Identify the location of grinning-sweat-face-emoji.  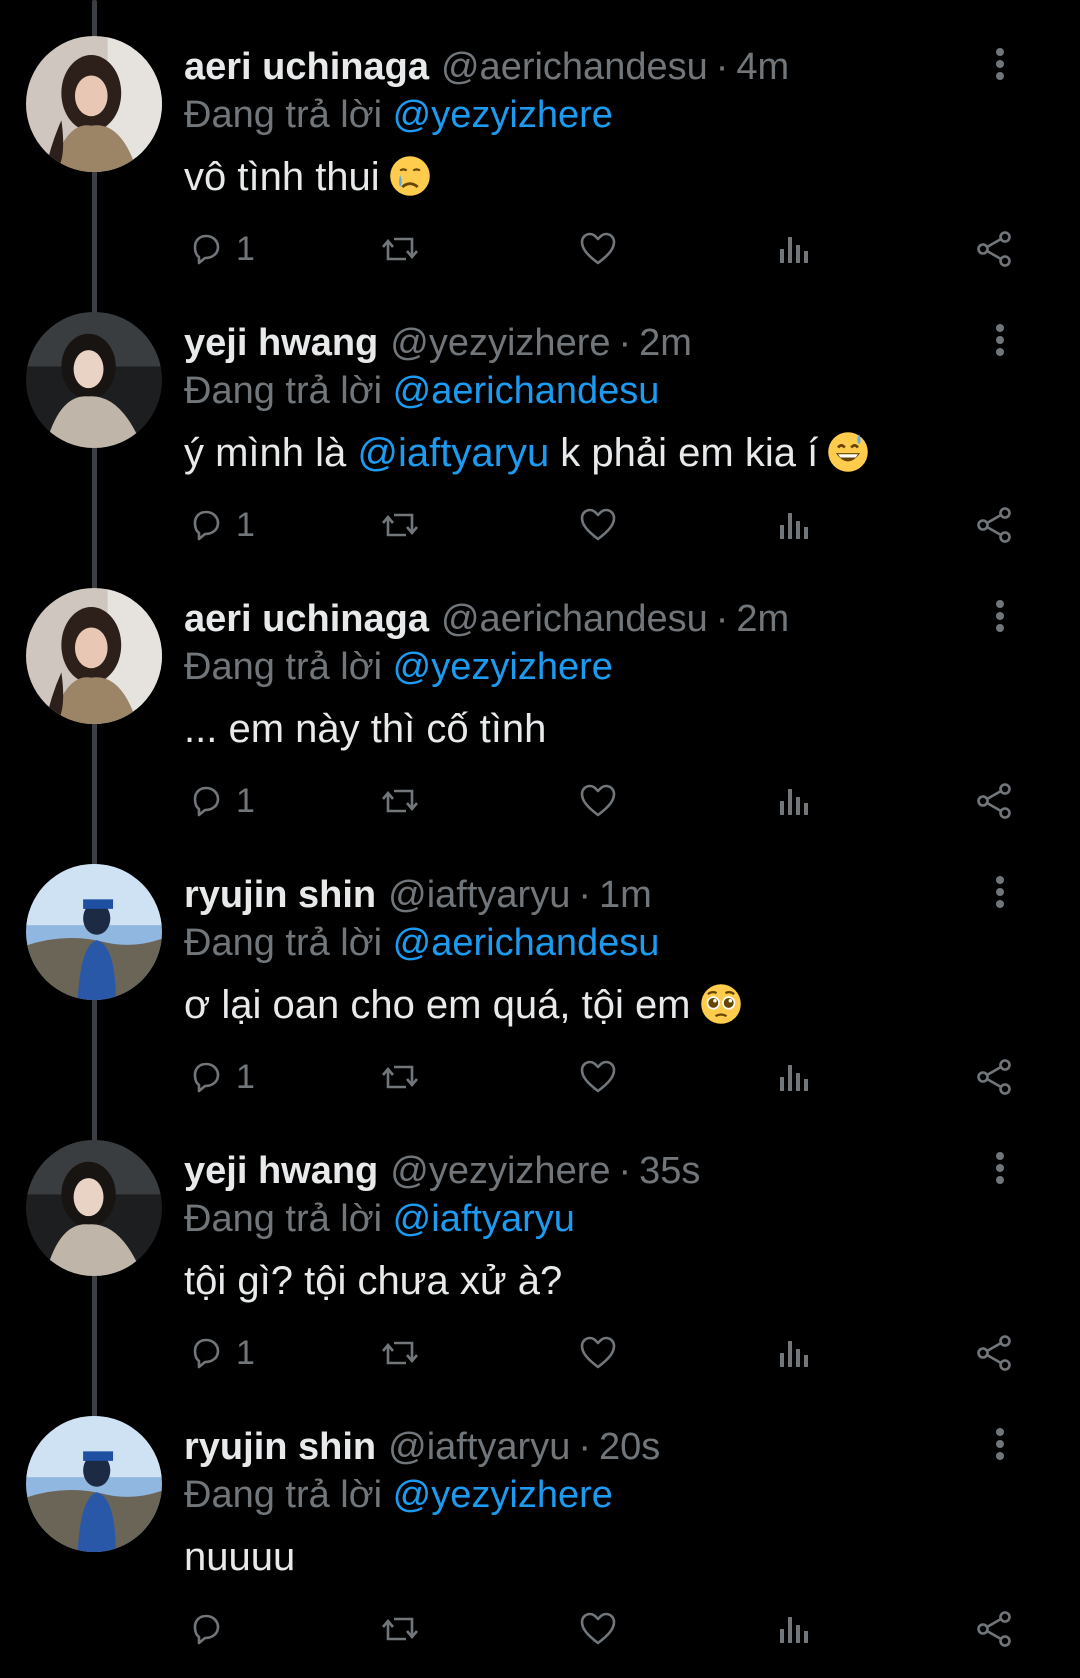
(848, 452).